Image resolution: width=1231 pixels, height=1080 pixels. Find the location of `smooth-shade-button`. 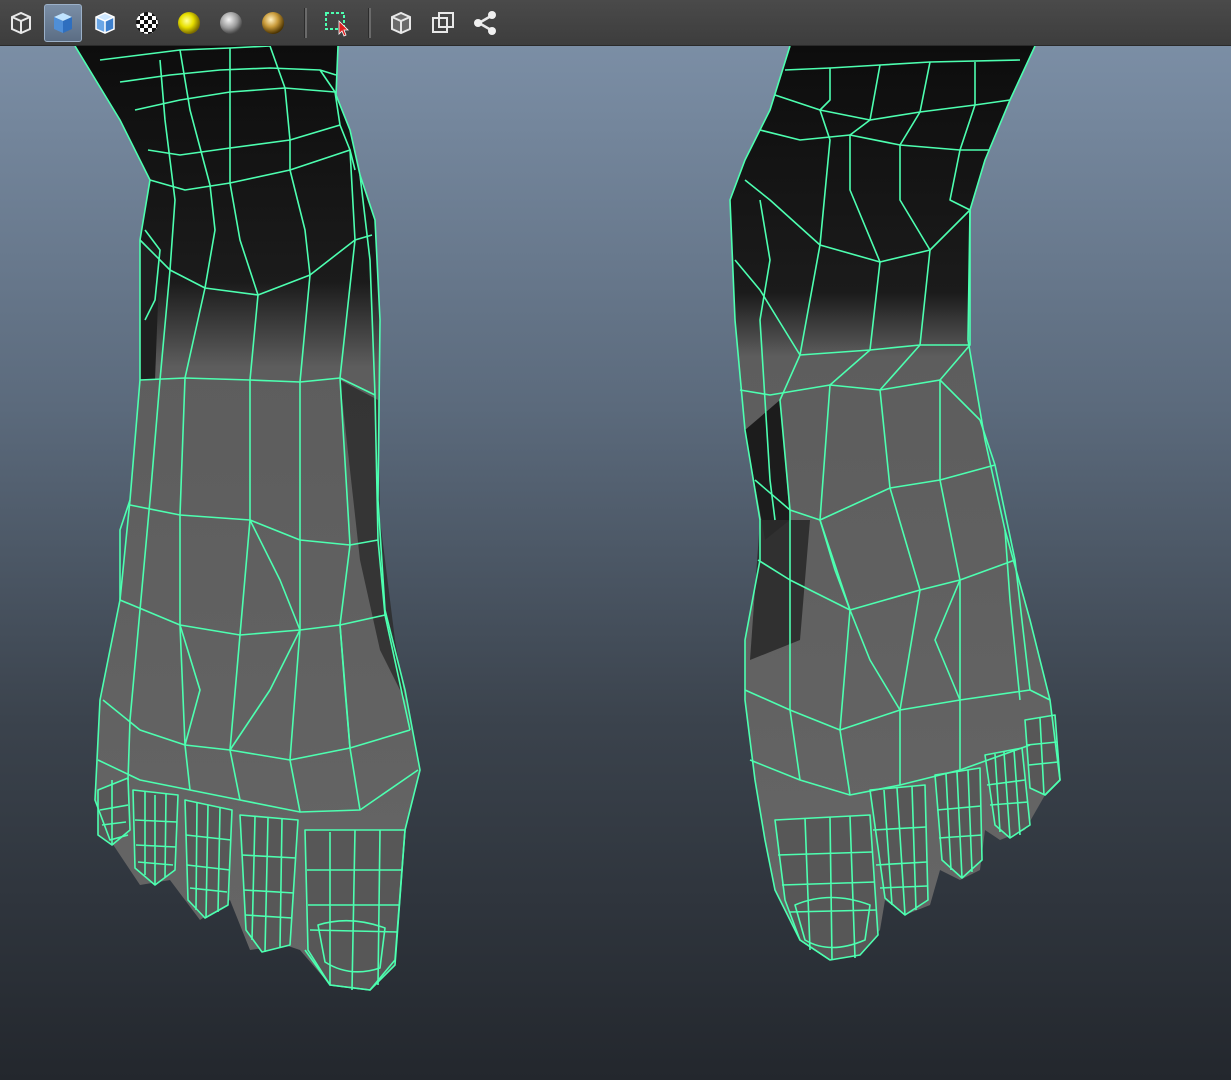

smooth-shade-button is located at coordinates (63, 22).